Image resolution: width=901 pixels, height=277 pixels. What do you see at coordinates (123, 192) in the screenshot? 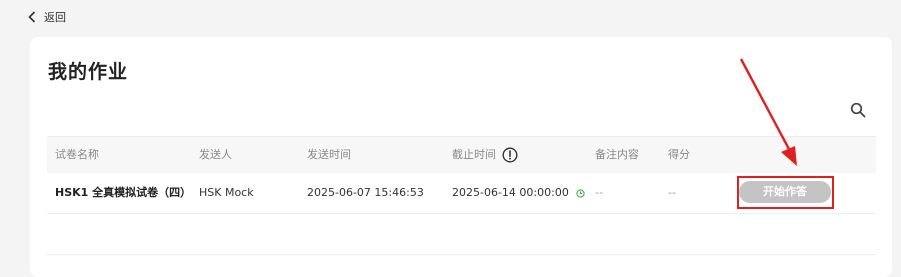
I see `cell-paper-name: HSK1 全真模拟试卷（四）` at bounding box center [123, 192].